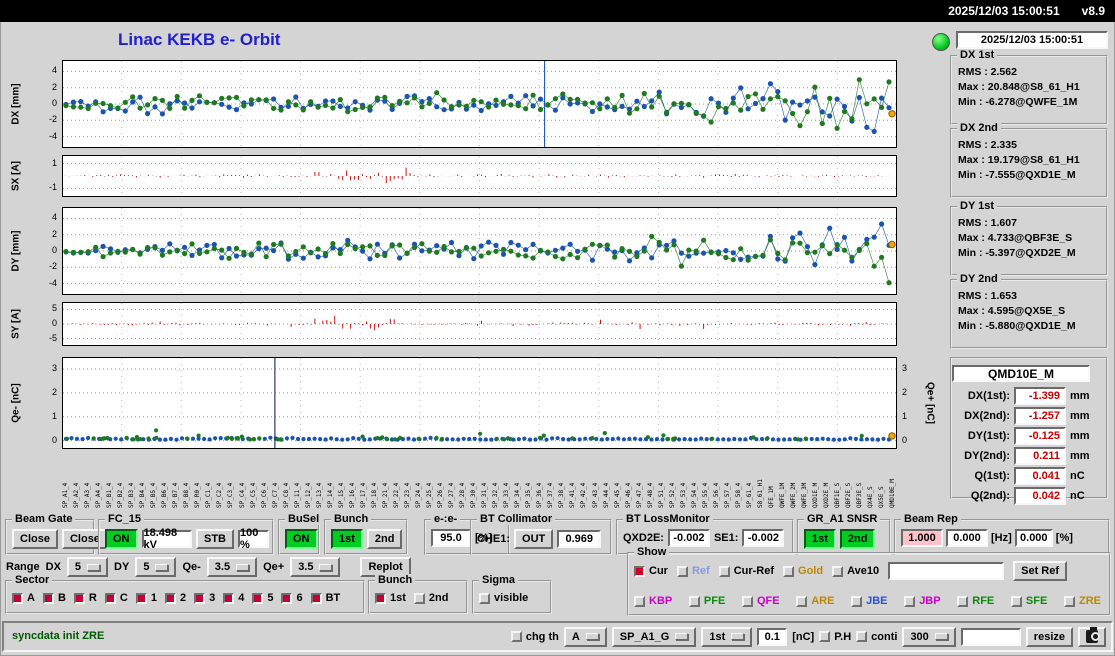 This screenshot has height=656, width=1115. What do you see at coordinates (430, 495) in the screenshot?
I see `x-tick-label: SP_25_4` at bounding box center [430, 495].